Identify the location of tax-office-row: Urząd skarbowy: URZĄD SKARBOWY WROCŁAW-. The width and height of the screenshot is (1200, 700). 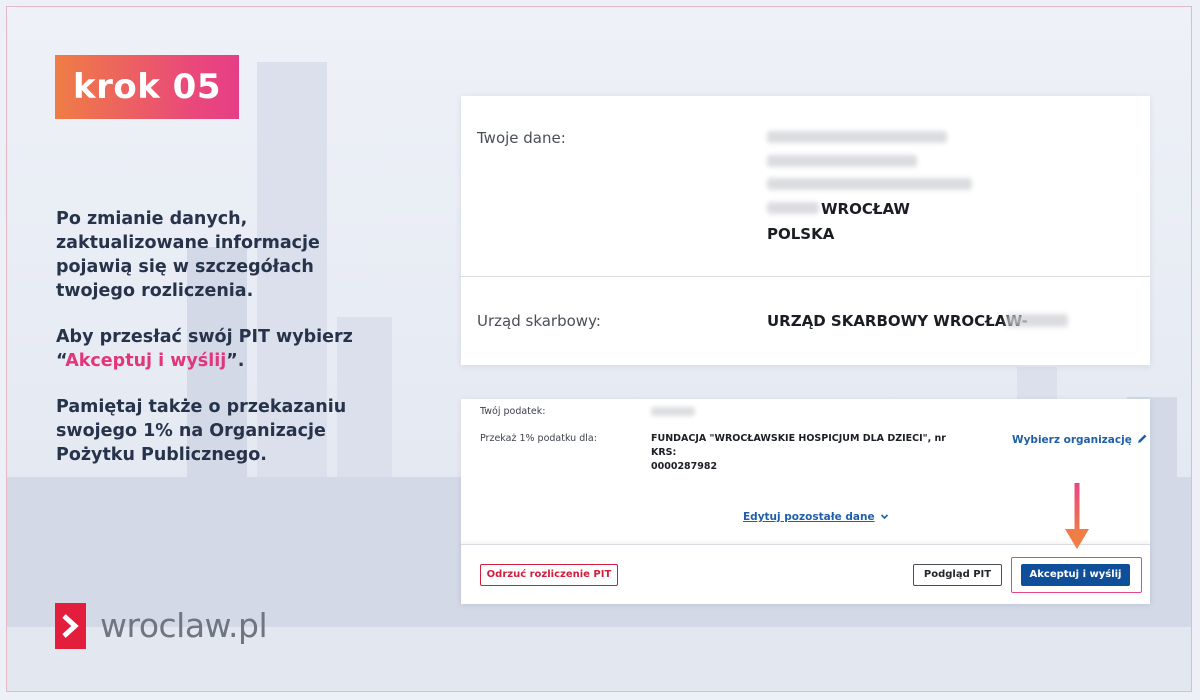
(805, 321).